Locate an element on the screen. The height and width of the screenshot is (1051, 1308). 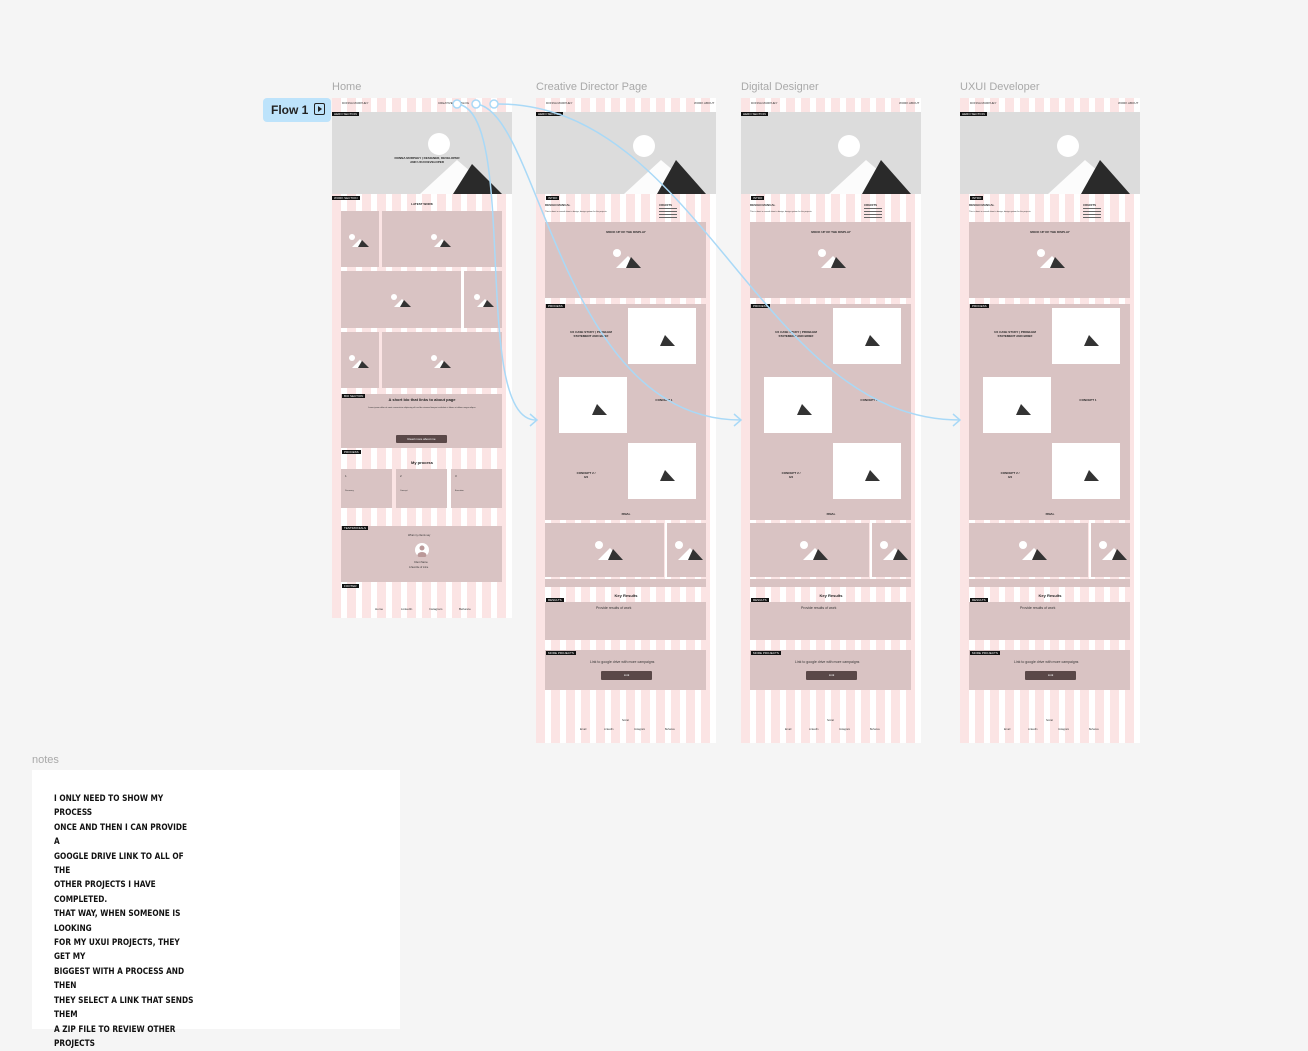
home-bio-button: Read more about me is located at coordinates (421, 439).